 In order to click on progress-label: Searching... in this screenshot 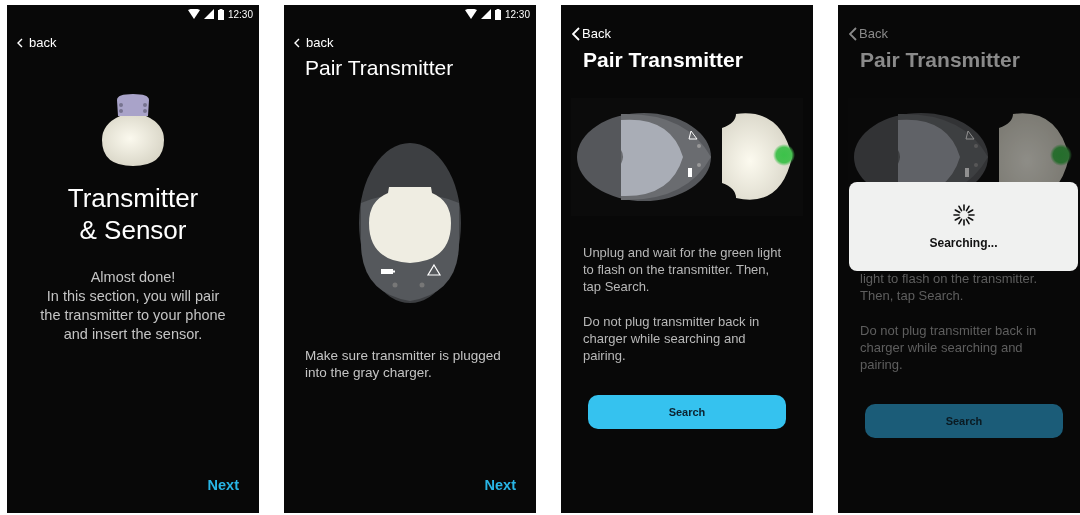, I will do `click(963, 242)`.